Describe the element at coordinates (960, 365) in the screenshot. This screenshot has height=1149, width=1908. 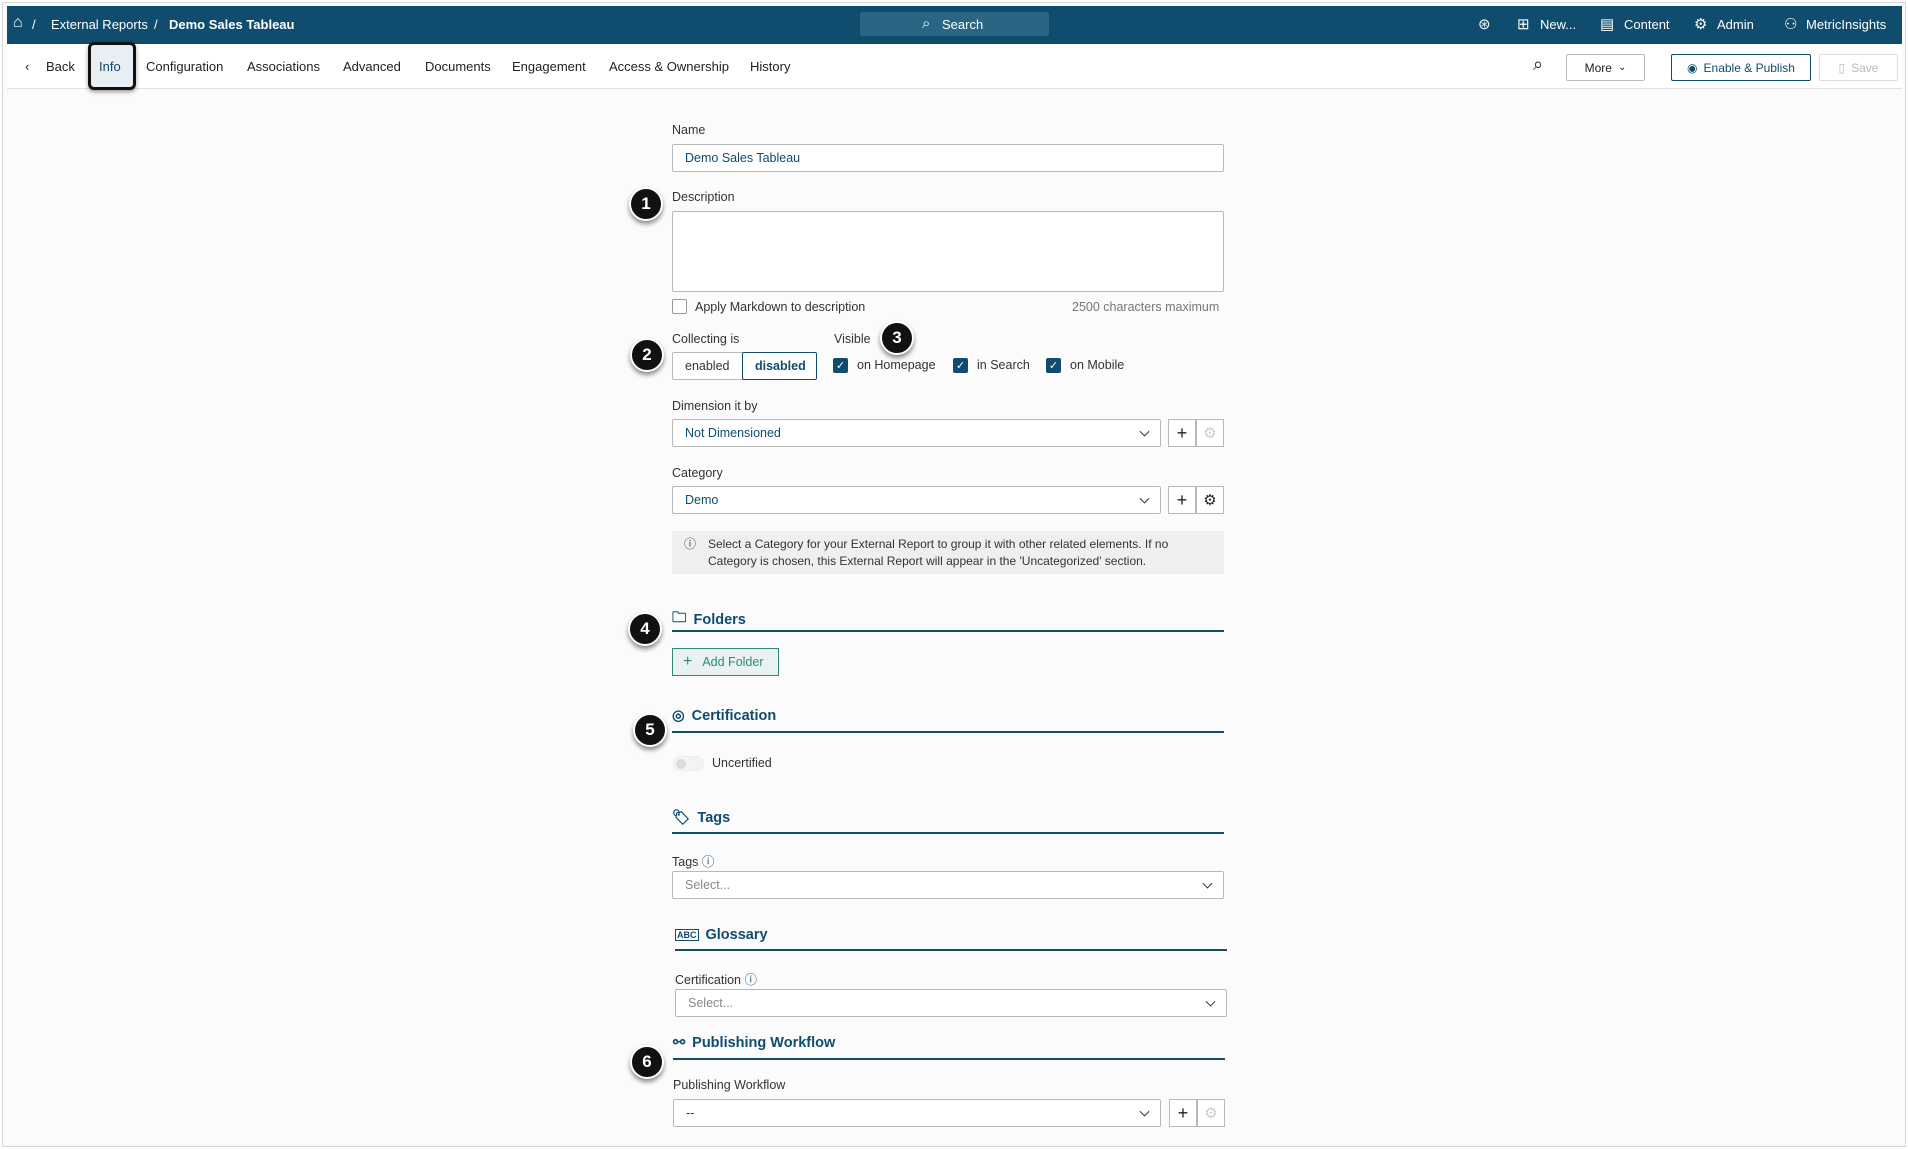
I see `search-checkbox: ✓` at that location.